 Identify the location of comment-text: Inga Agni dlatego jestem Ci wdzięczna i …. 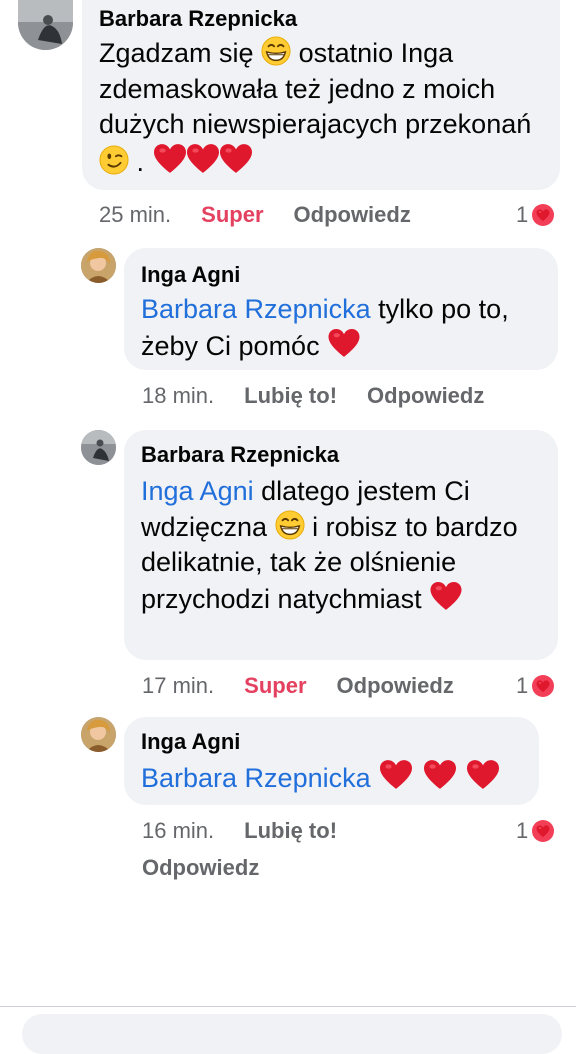
(329, 545).